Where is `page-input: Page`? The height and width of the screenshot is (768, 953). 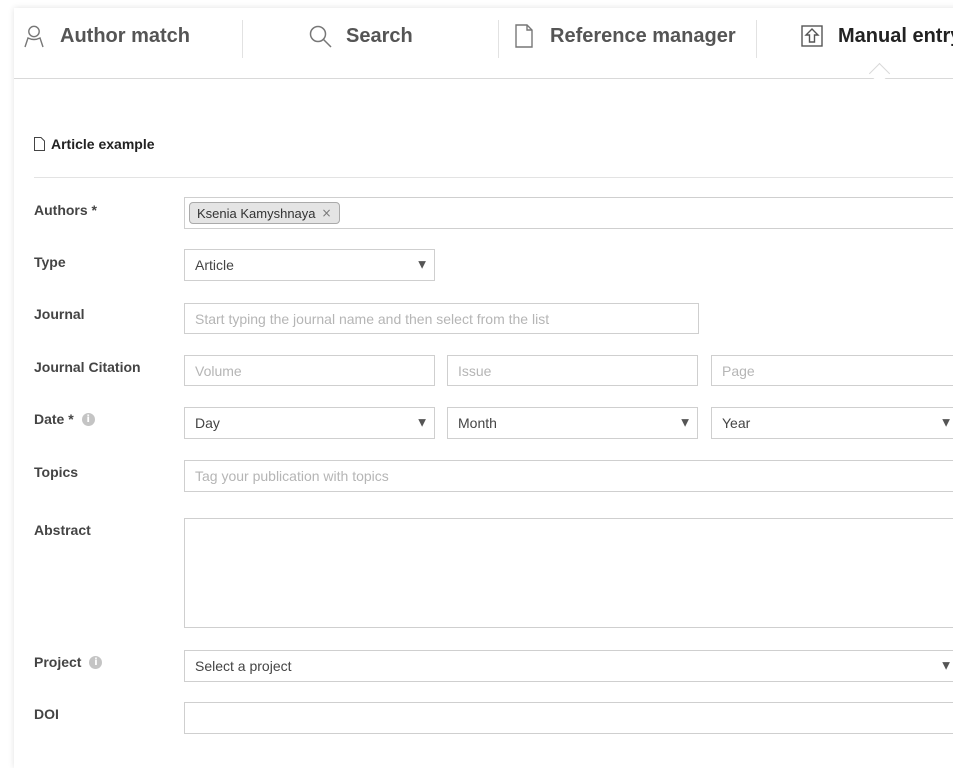
page-input: Page is located at coordinates (832, 370).